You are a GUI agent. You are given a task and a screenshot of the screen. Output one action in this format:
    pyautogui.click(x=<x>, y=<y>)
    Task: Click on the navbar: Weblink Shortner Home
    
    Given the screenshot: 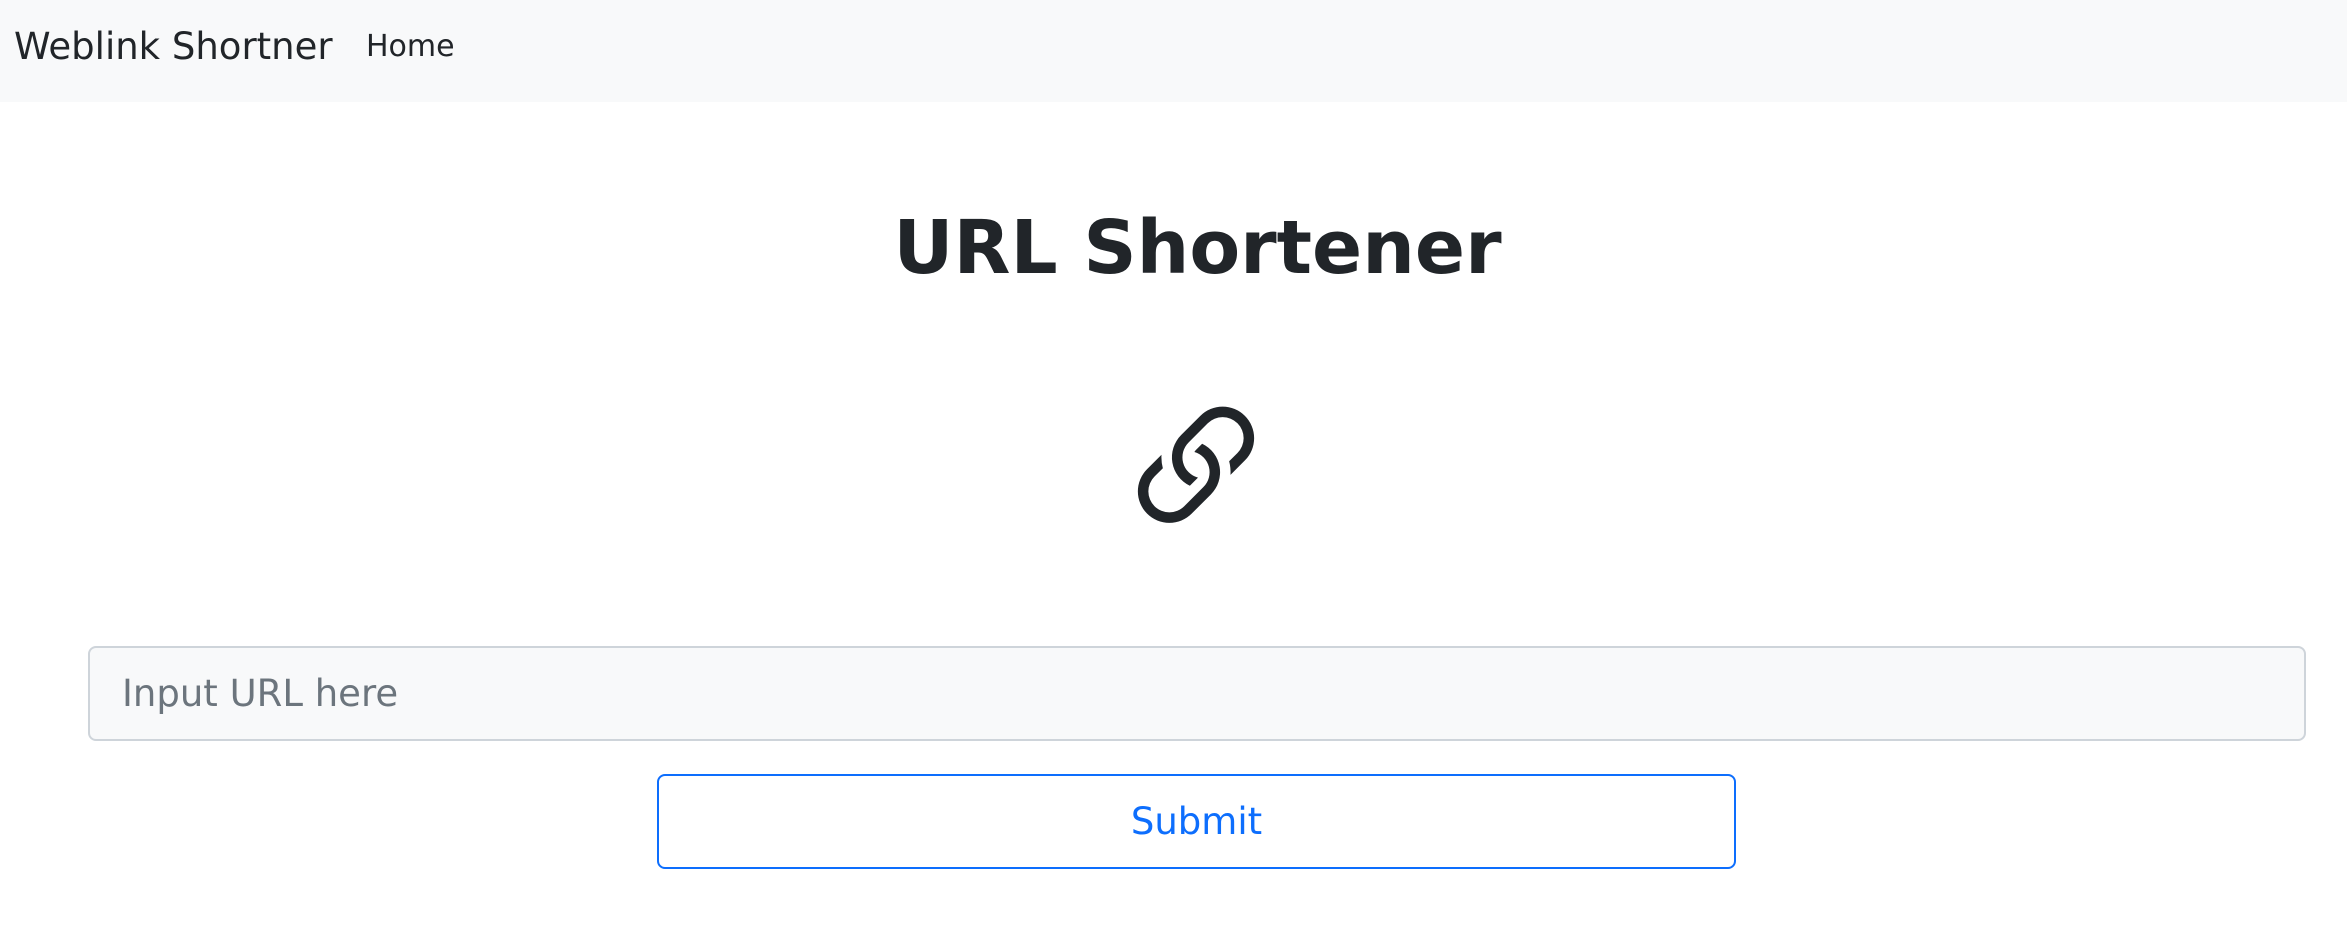 What is the action you would take?
    pyautogui.click(x=1173, y=51)
    